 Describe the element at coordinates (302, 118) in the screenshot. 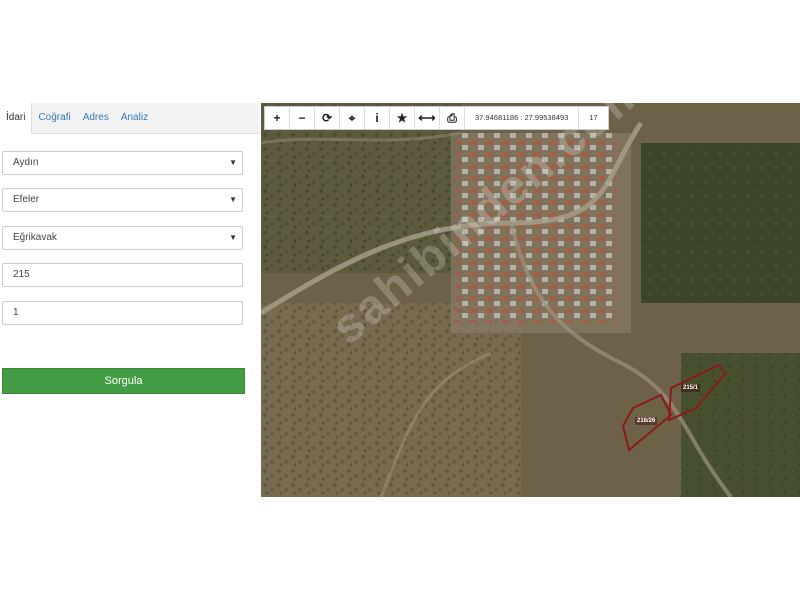

I see `zoom-out-icon: −` at that location.